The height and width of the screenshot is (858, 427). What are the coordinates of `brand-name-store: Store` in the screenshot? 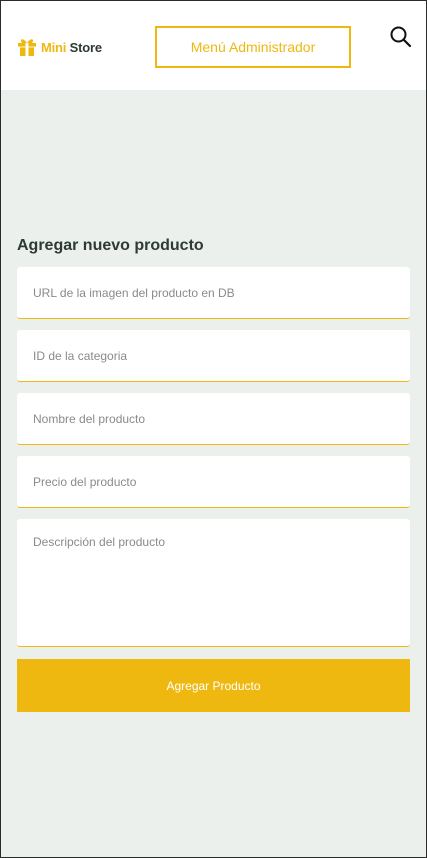 It's located at (85, 47).